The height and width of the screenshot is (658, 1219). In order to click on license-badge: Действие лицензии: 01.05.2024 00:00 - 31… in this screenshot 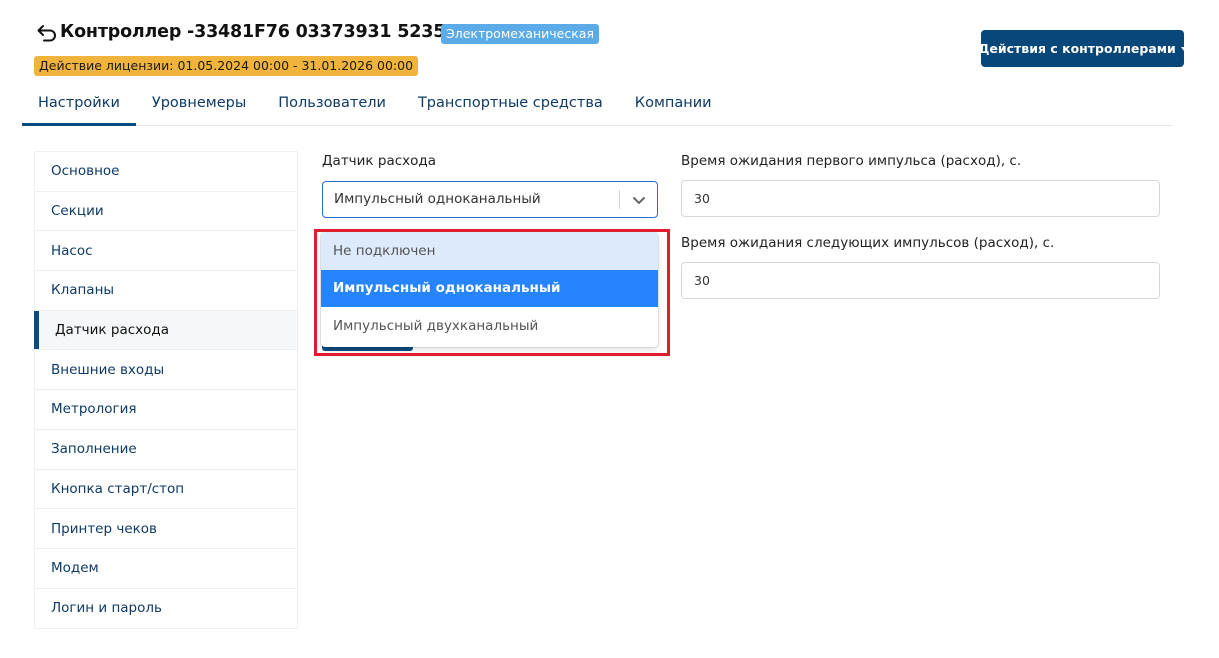, I will do `click(226, 66)`.